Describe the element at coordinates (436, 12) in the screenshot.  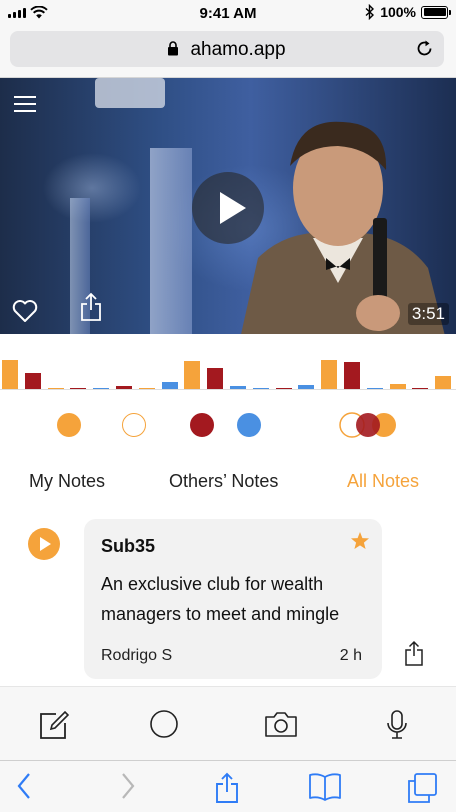
I see `battery-icon` at that location.